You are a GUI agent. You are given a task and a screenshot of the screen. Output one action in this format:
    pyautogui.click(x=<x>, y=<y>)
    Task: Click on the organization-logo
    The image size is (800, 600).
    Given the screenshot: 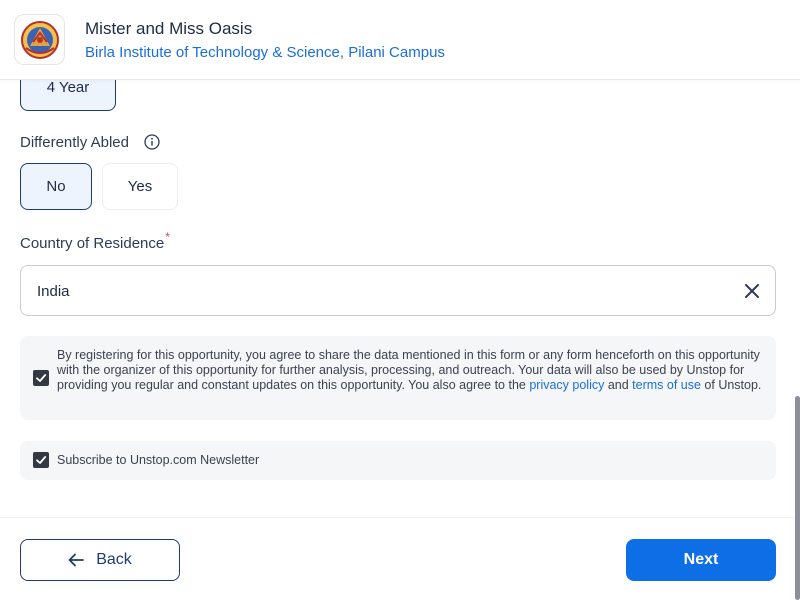 What is the action you would take?
    pyautogui.click(x=39, y=39)
    